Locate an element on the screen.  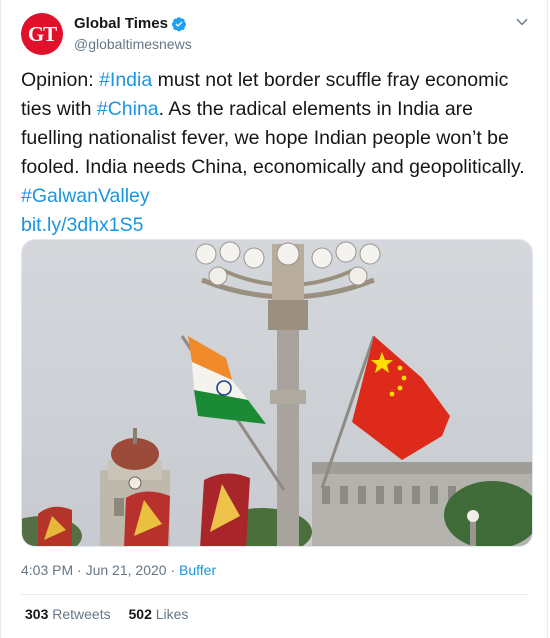
text-intro: Opinion: is located at coordinates (60, 80).